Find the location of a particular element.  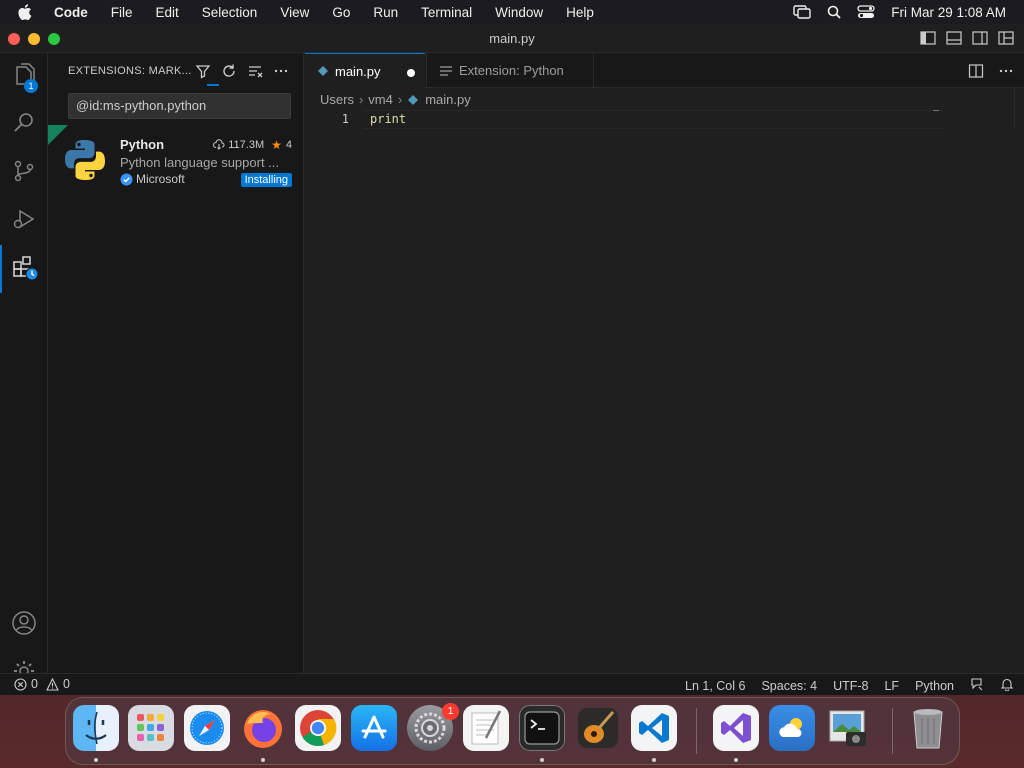

filter-active-indicator is located at coordinates (213, 85).